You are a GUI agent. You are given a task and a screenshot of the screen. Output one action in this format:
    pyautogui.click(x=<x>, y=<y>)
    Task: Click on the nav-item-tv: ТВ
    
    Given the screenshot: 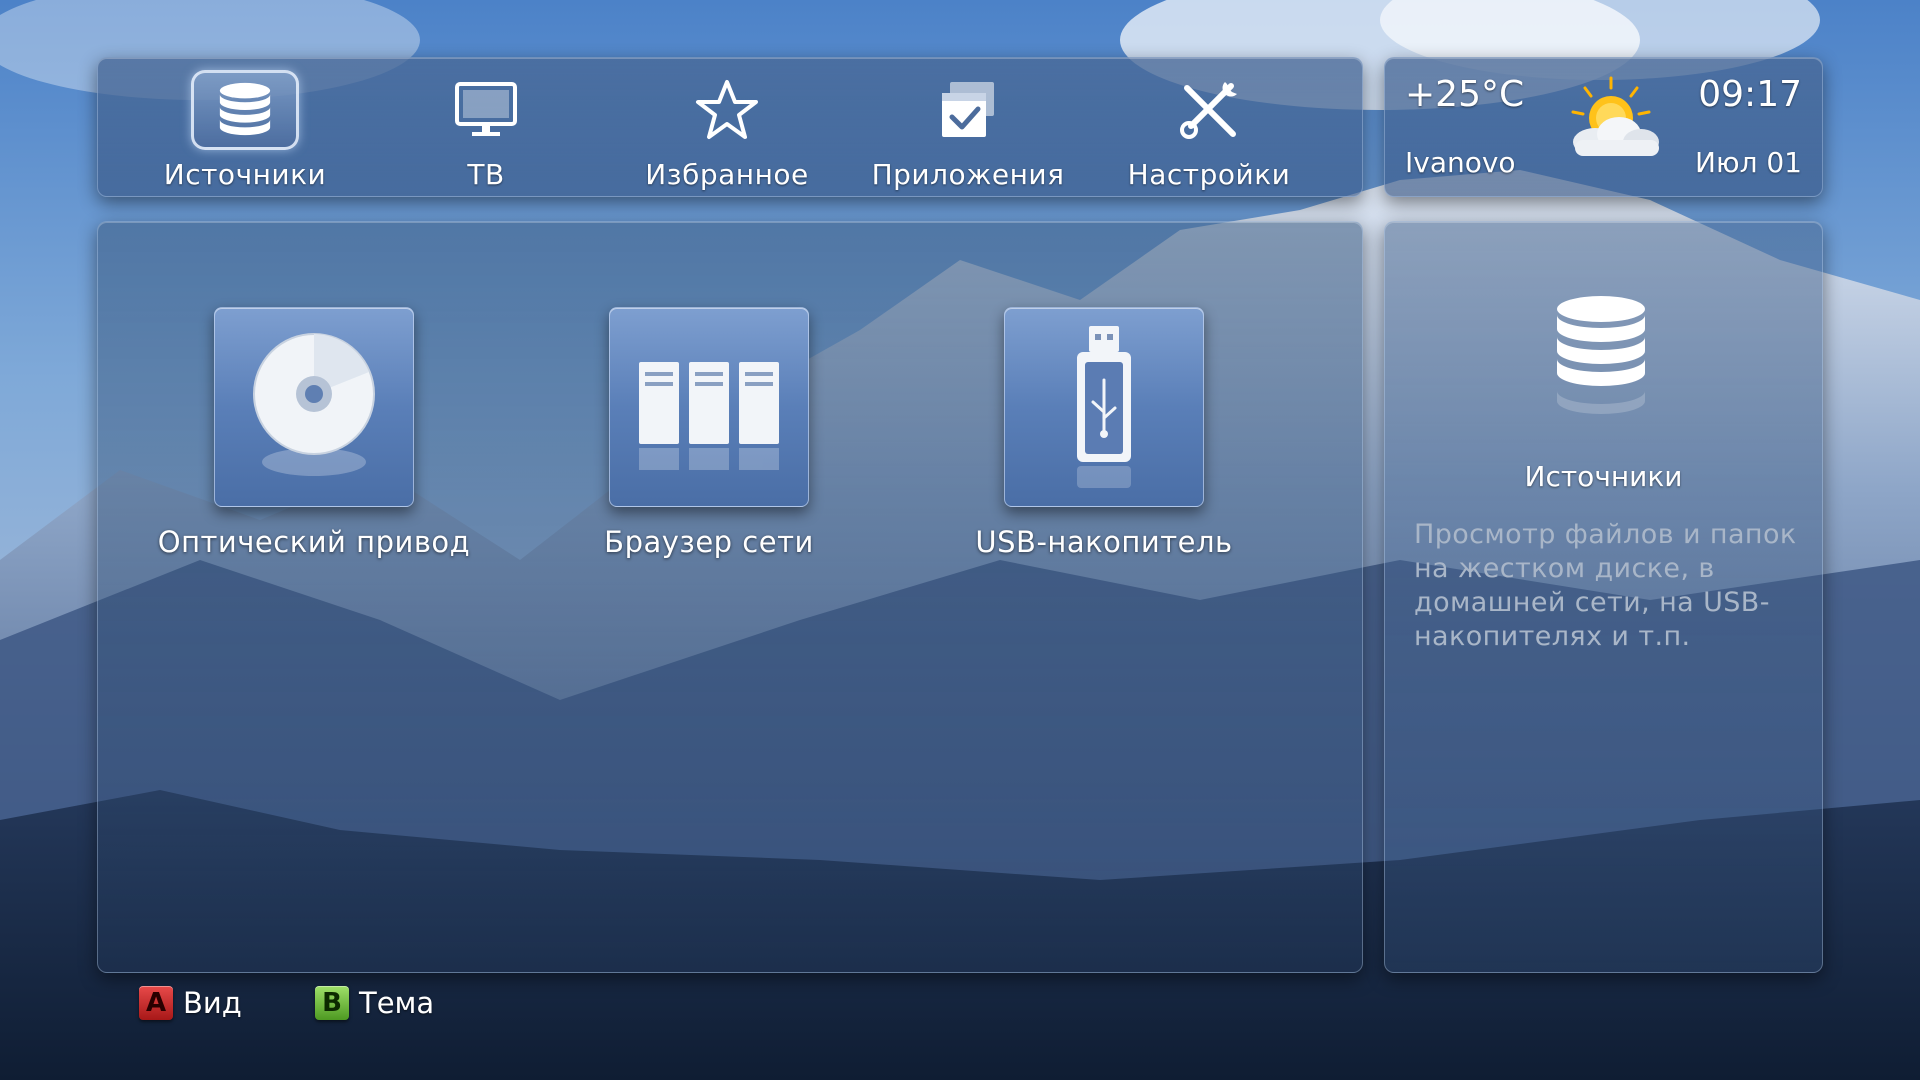 What is the action you would take?
    pyautogui.click(x=486, y=128)
    